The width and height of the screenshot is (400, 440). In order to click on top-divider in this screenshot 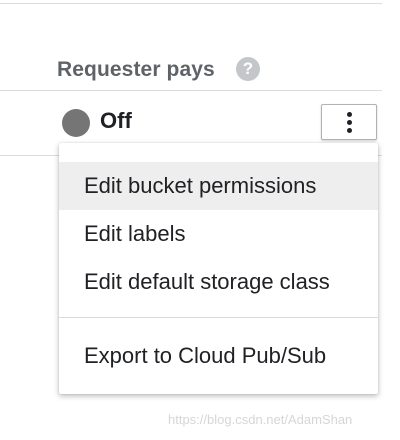, I will do `click(191, 3)`.